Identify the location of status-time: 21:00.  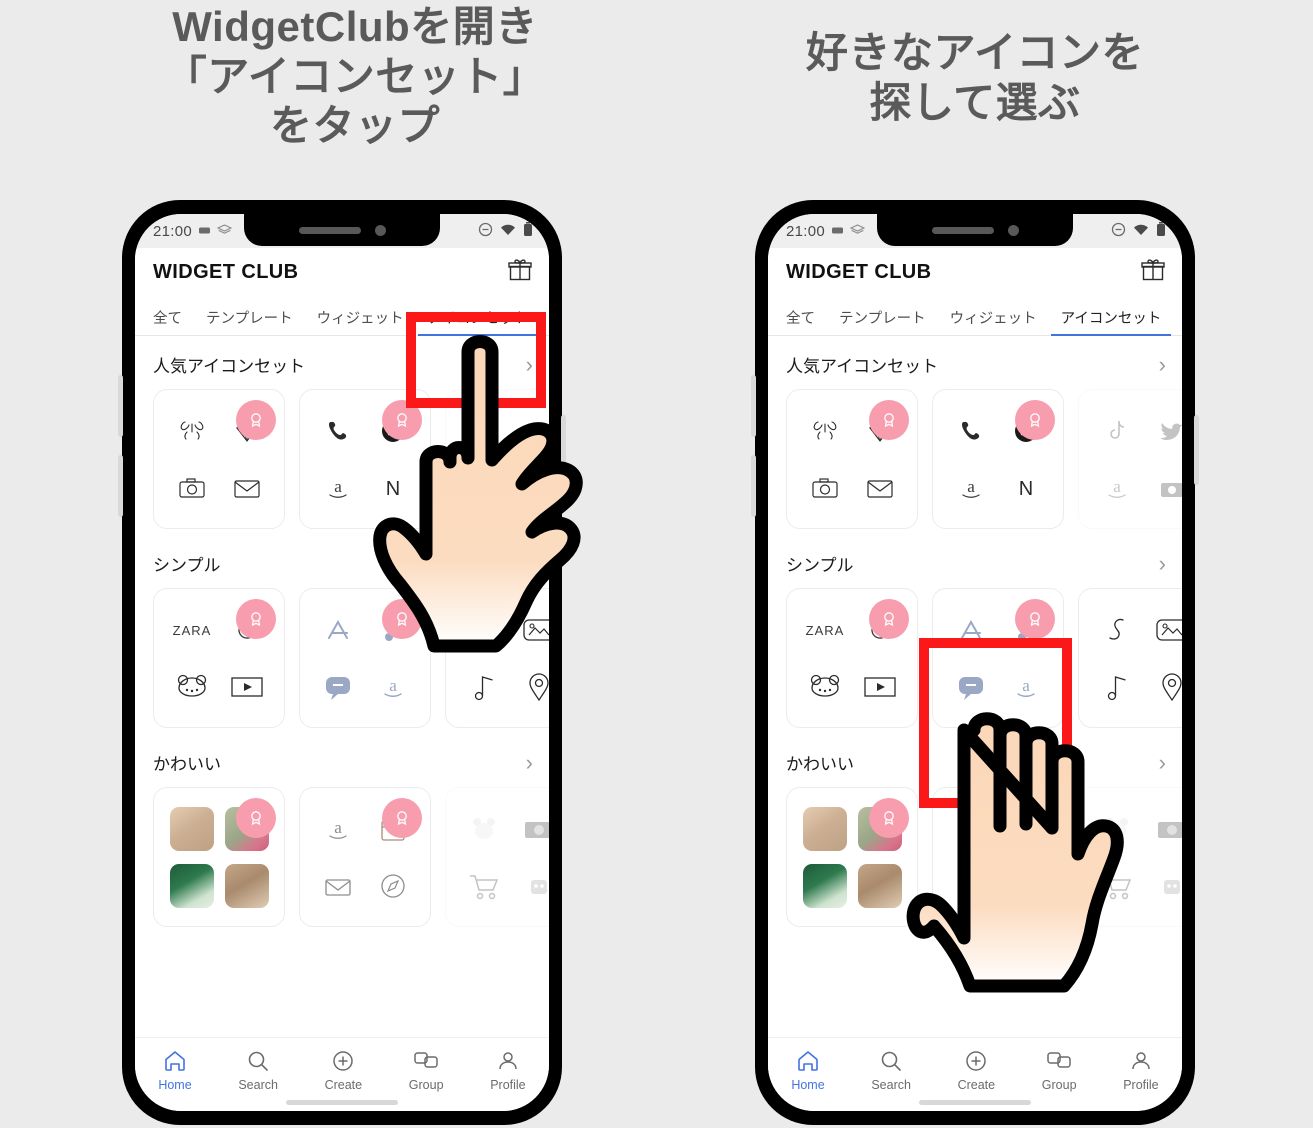
(173, 231).